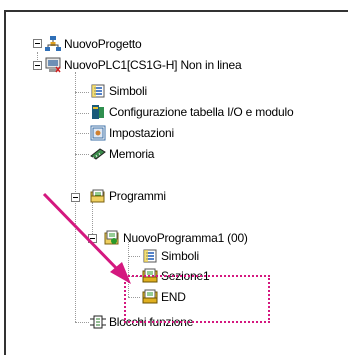 The height and width of the screenshot is (355, 349). I want to click on program-icon, so click(112, 238).